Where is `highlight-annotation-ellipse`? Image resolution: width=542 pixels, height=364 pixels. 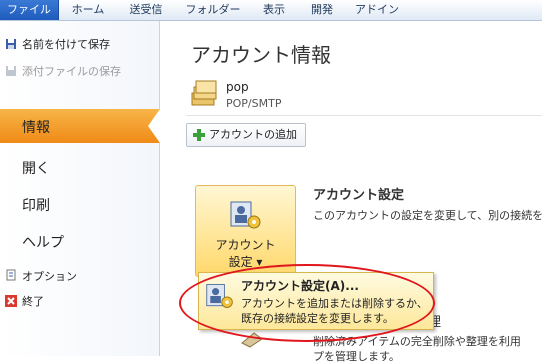
highlight-annotation-ellipse is located at coordinates (307, 303).